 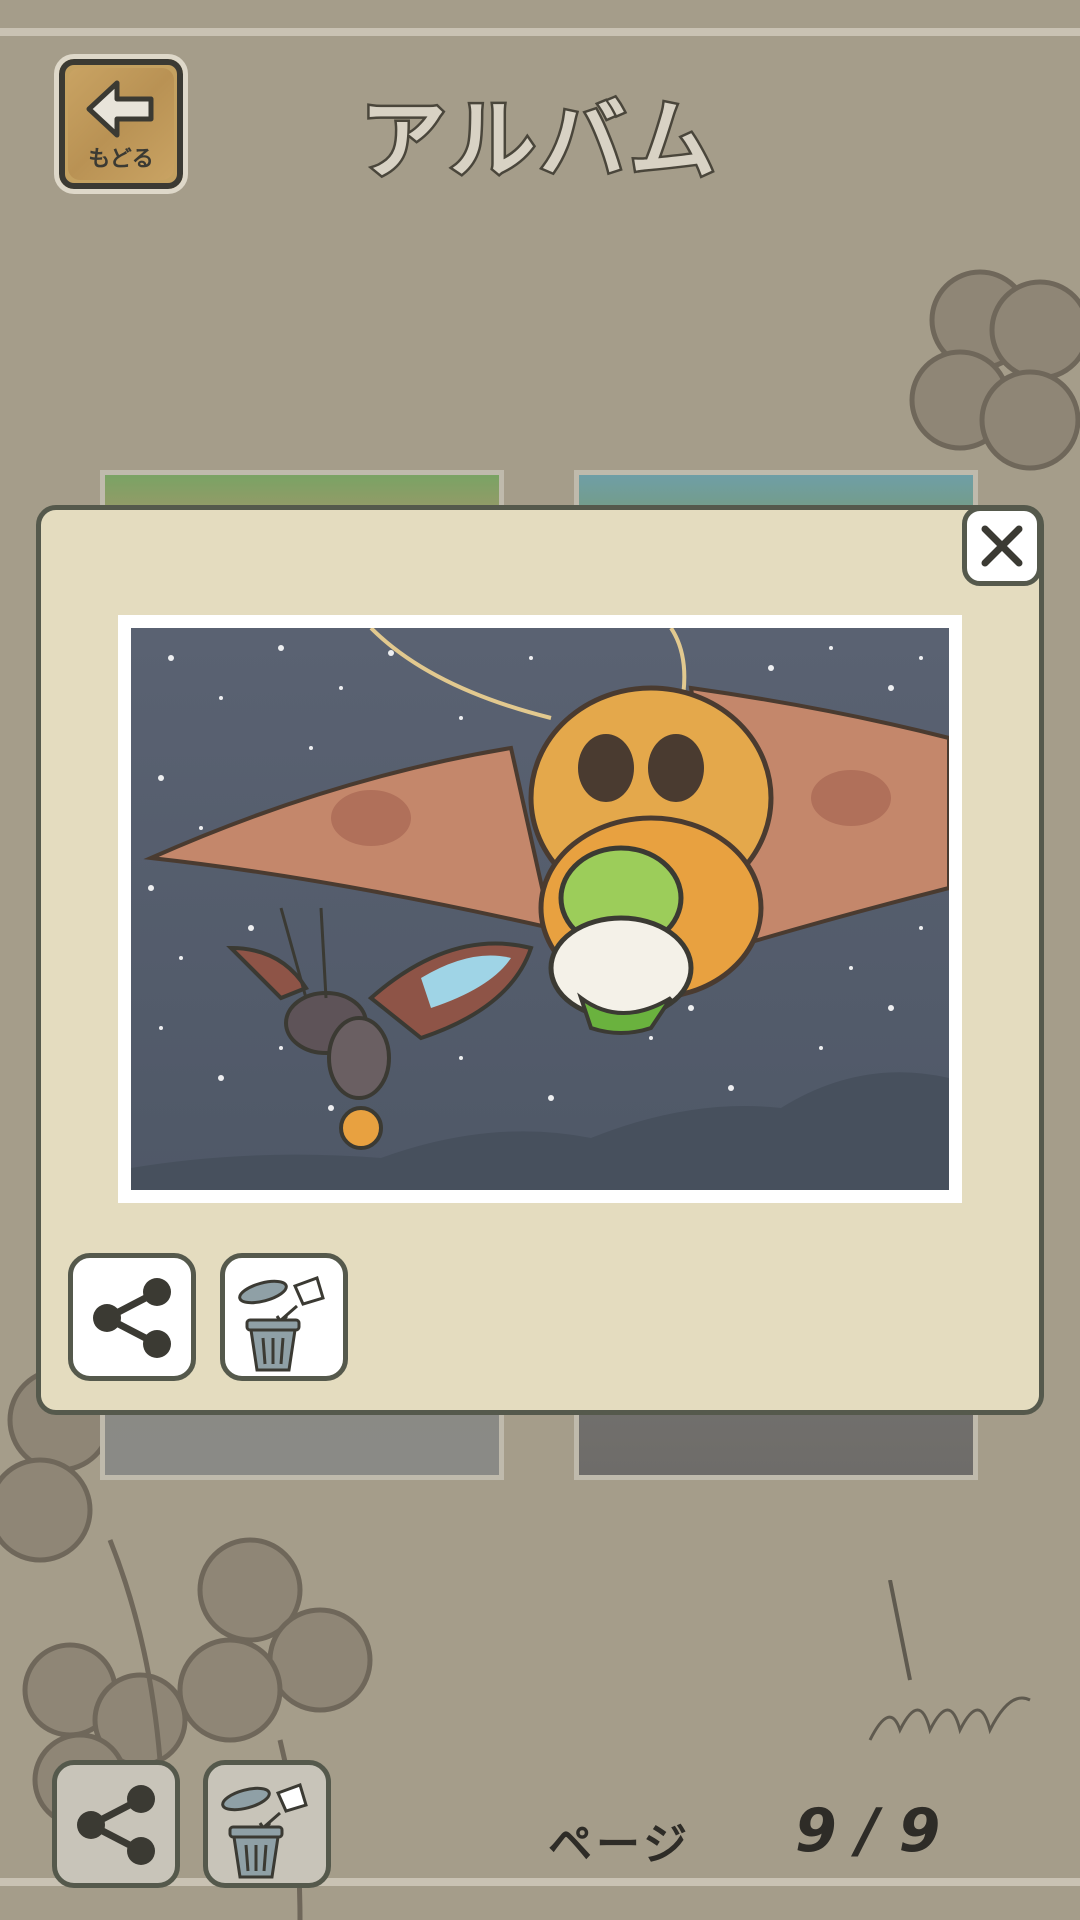 I want to click on current-page: 9, so click(x=826, y=1831).